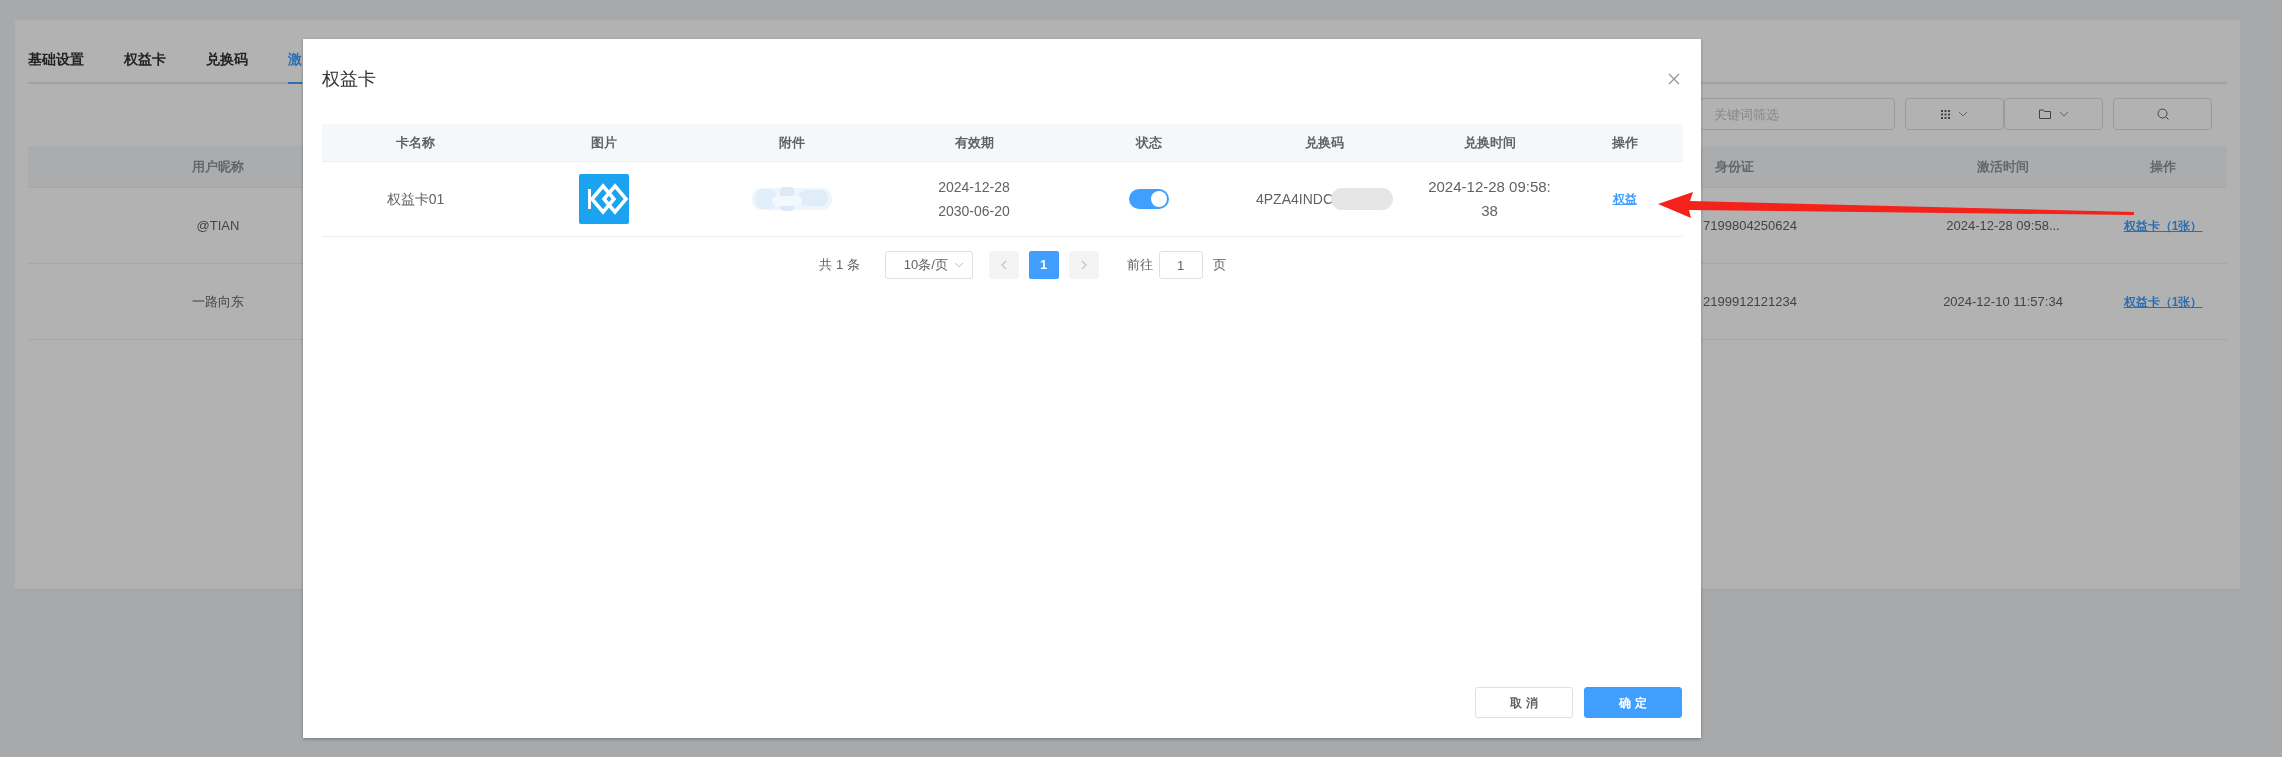  Describe the element at coordinates (1489, 142) in the screenshot. I see `column-header: 兑换时间` at that location.